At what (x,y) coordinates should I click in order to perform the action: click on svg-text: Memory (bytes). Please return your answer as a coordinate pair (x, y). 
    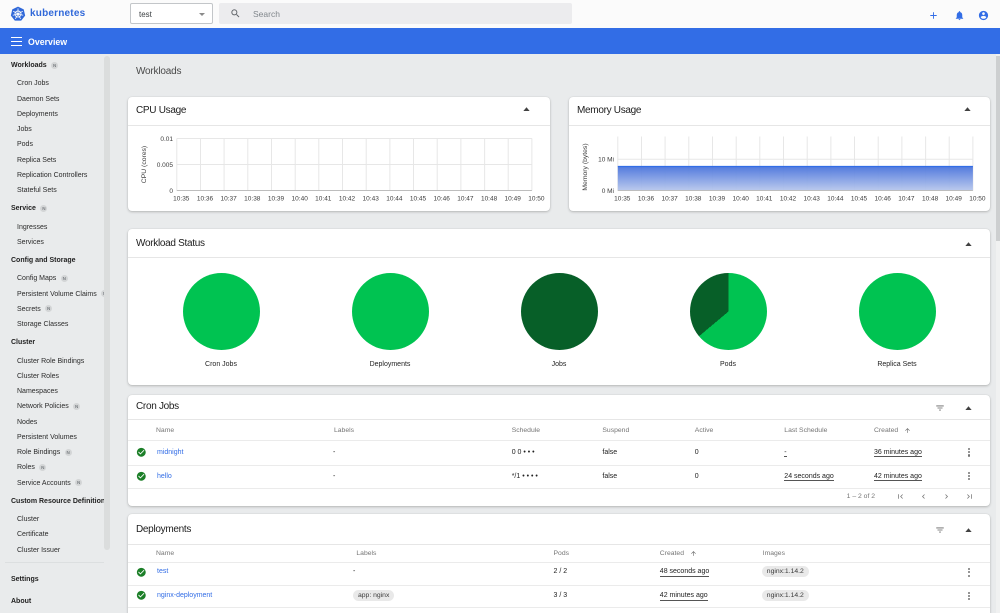
    Looking at the image, I should click on (585, 166).